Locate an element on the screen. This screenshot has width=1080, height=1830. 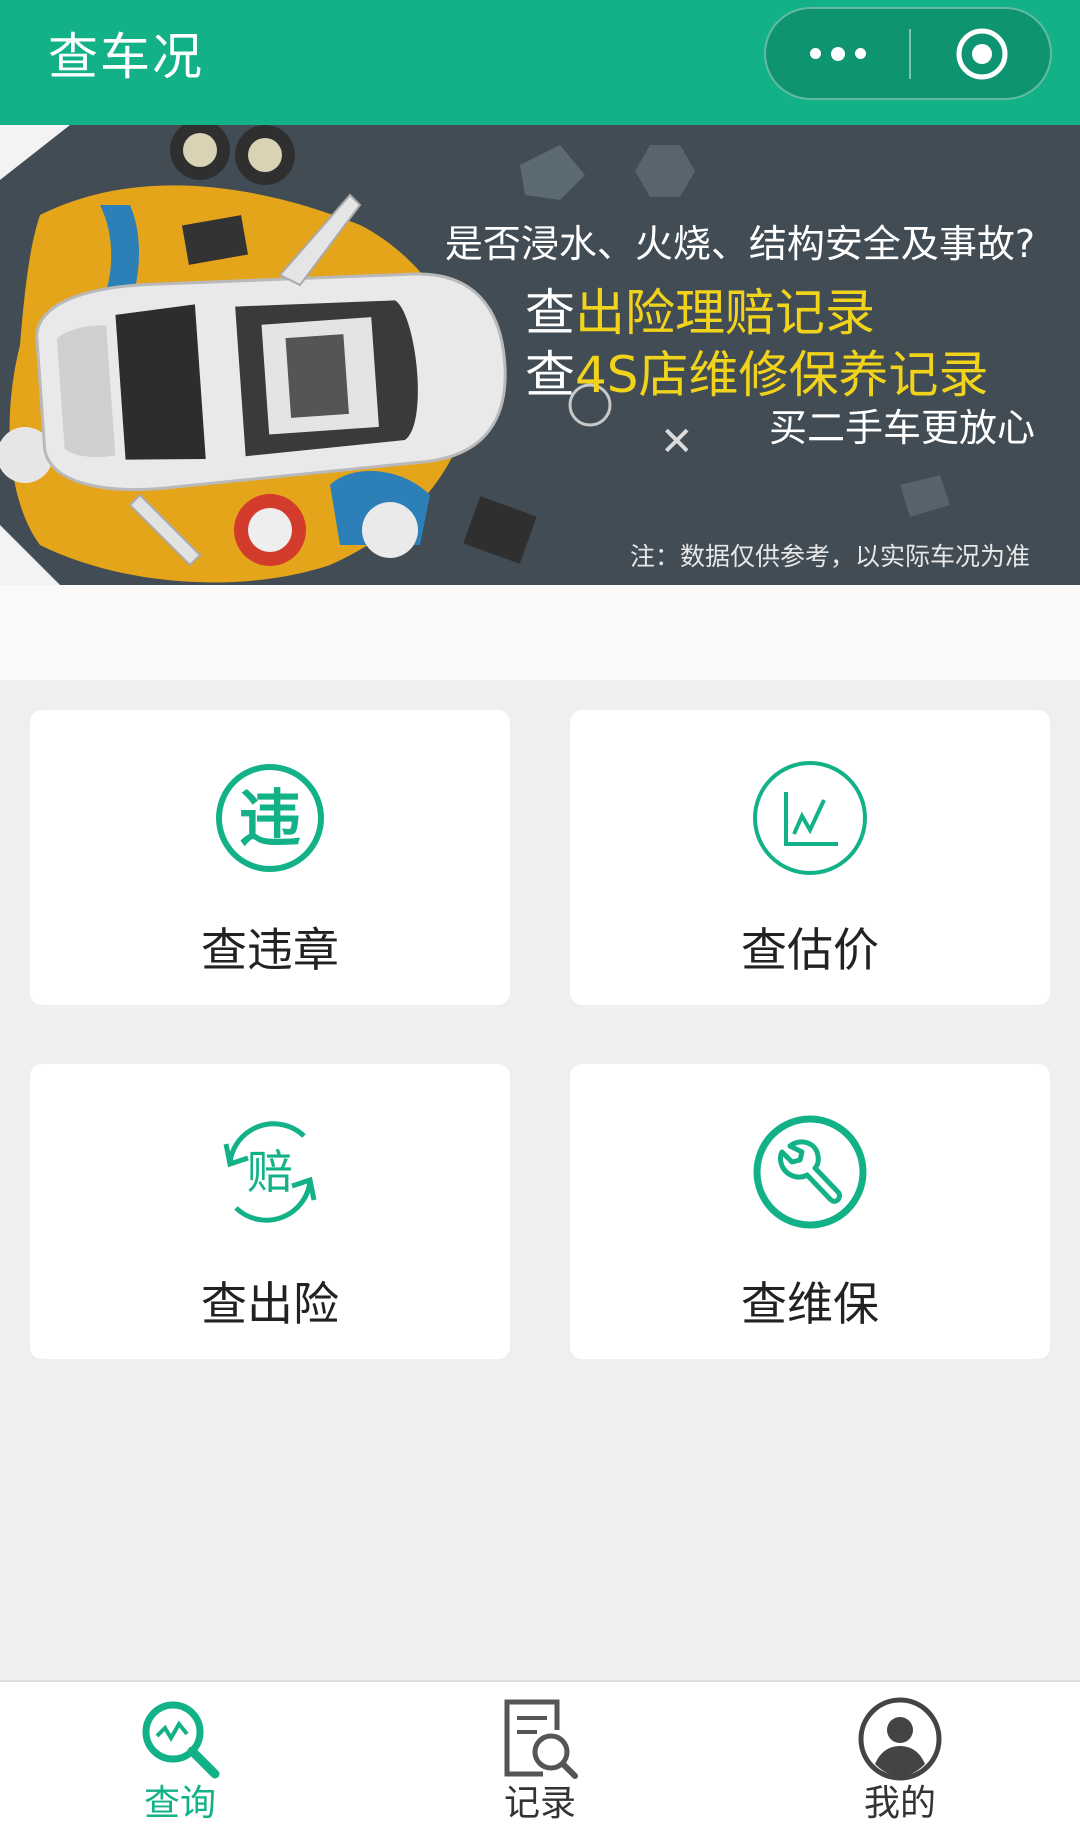
more-button is located at coordinates (837, 53).